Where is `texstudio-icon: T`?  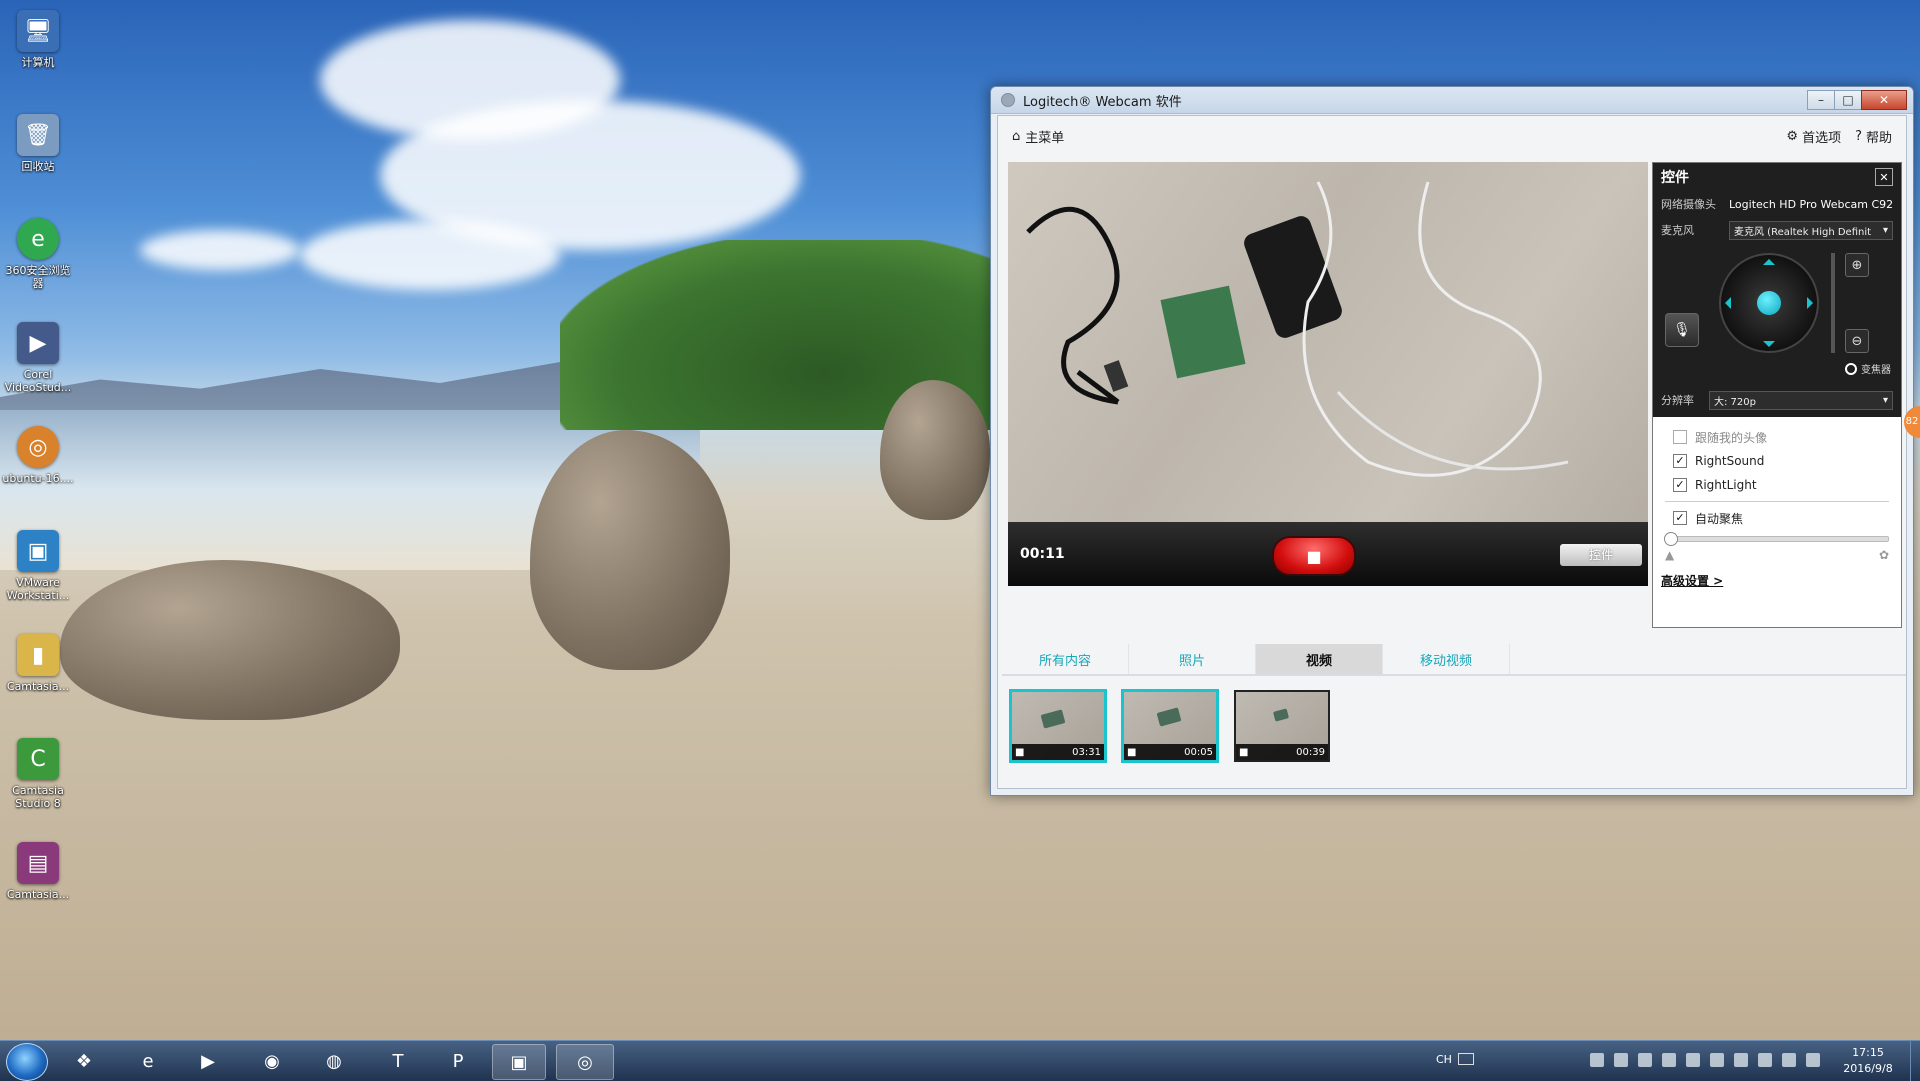
texstudio-icon: T is located at coordinates (398, 1061).